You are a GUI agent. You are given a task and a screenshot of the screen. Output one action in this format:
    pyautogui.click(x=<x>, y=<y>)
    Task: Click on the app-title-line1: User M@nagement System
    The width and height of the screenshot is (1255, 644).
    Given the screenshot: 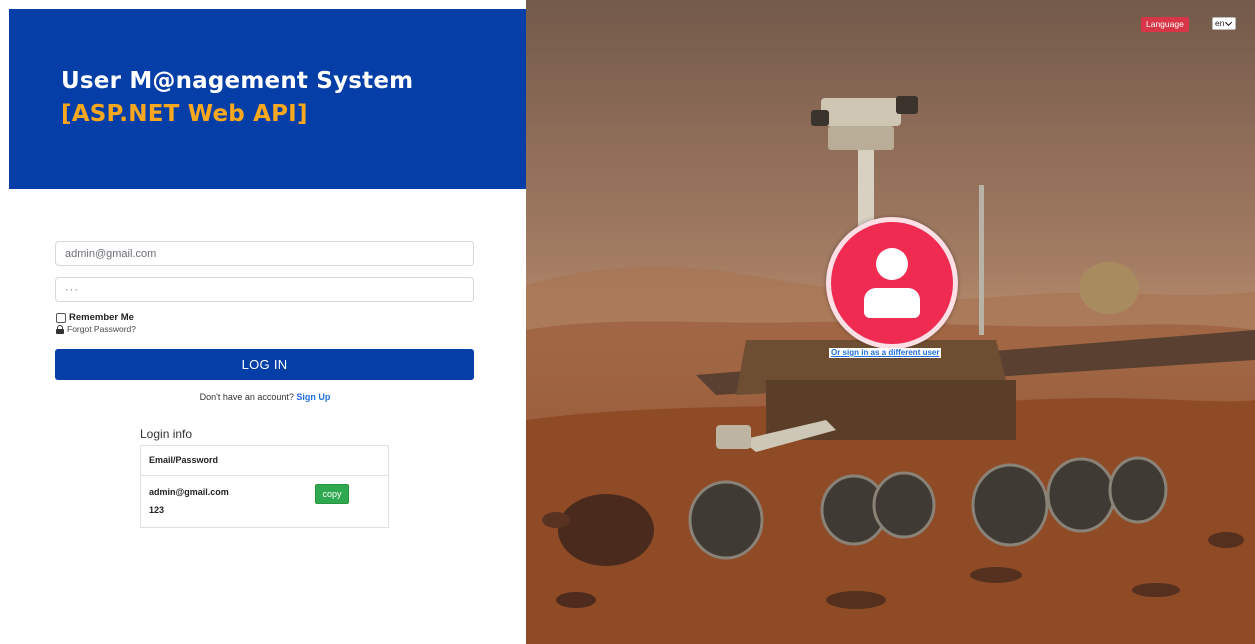 What is the action you would take?
    pyautogui.click(x=237, y=81)
    